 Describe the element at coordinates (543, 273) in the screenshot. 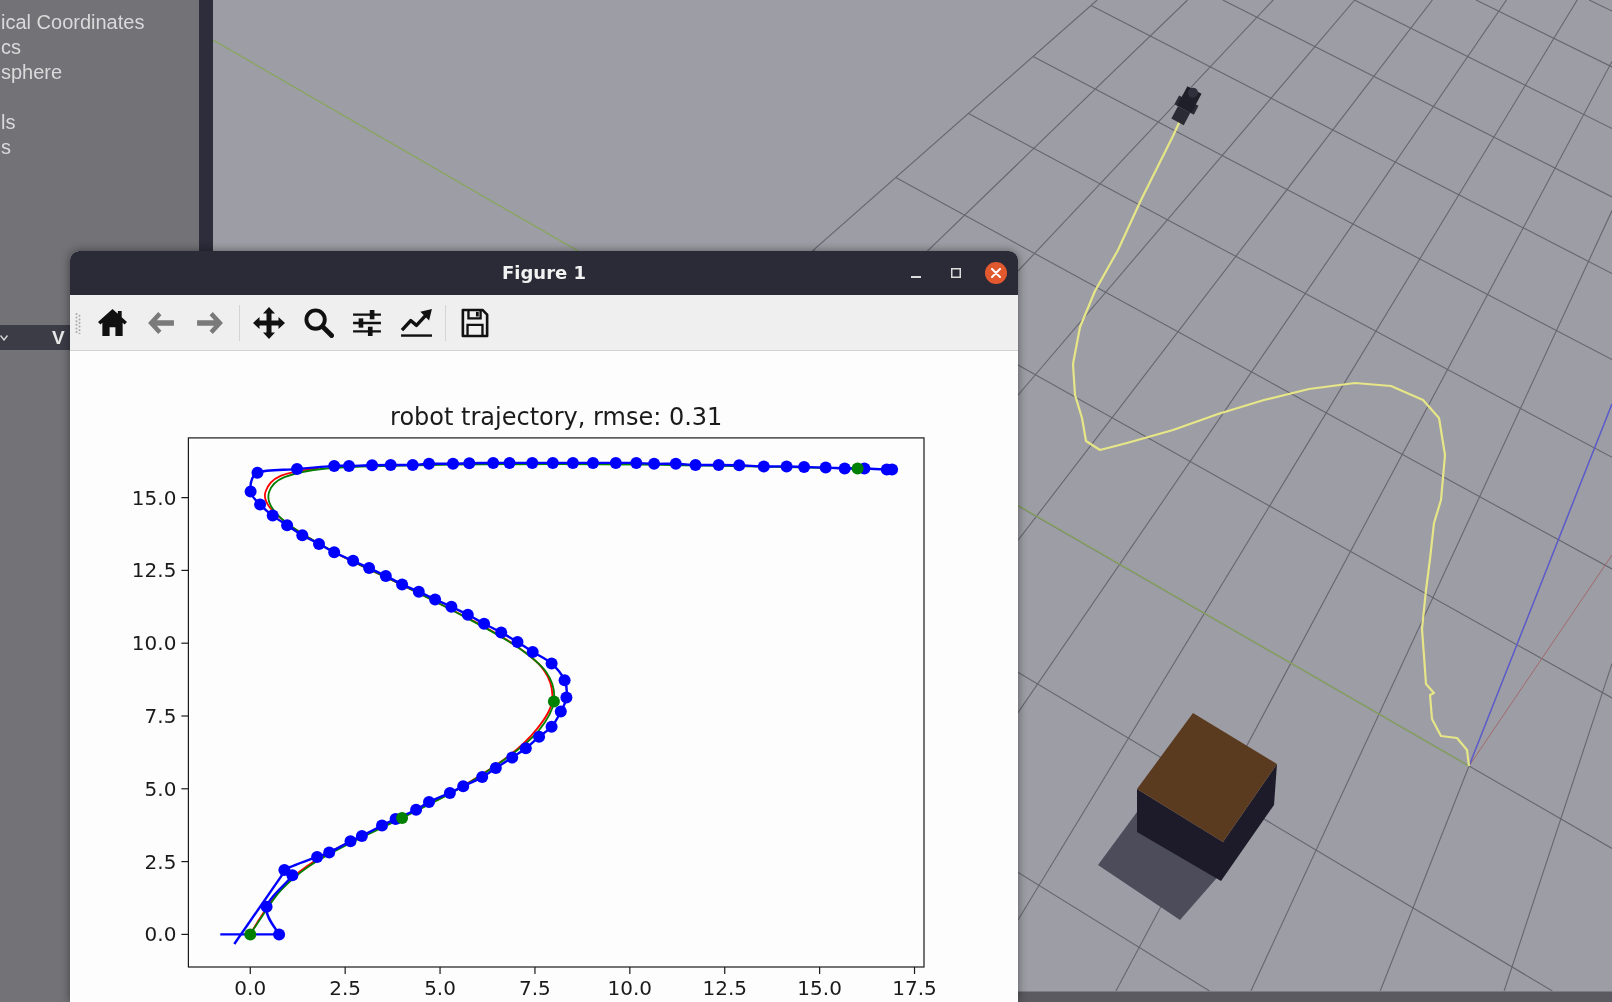

I see `window-title: Figure 1` at that location.